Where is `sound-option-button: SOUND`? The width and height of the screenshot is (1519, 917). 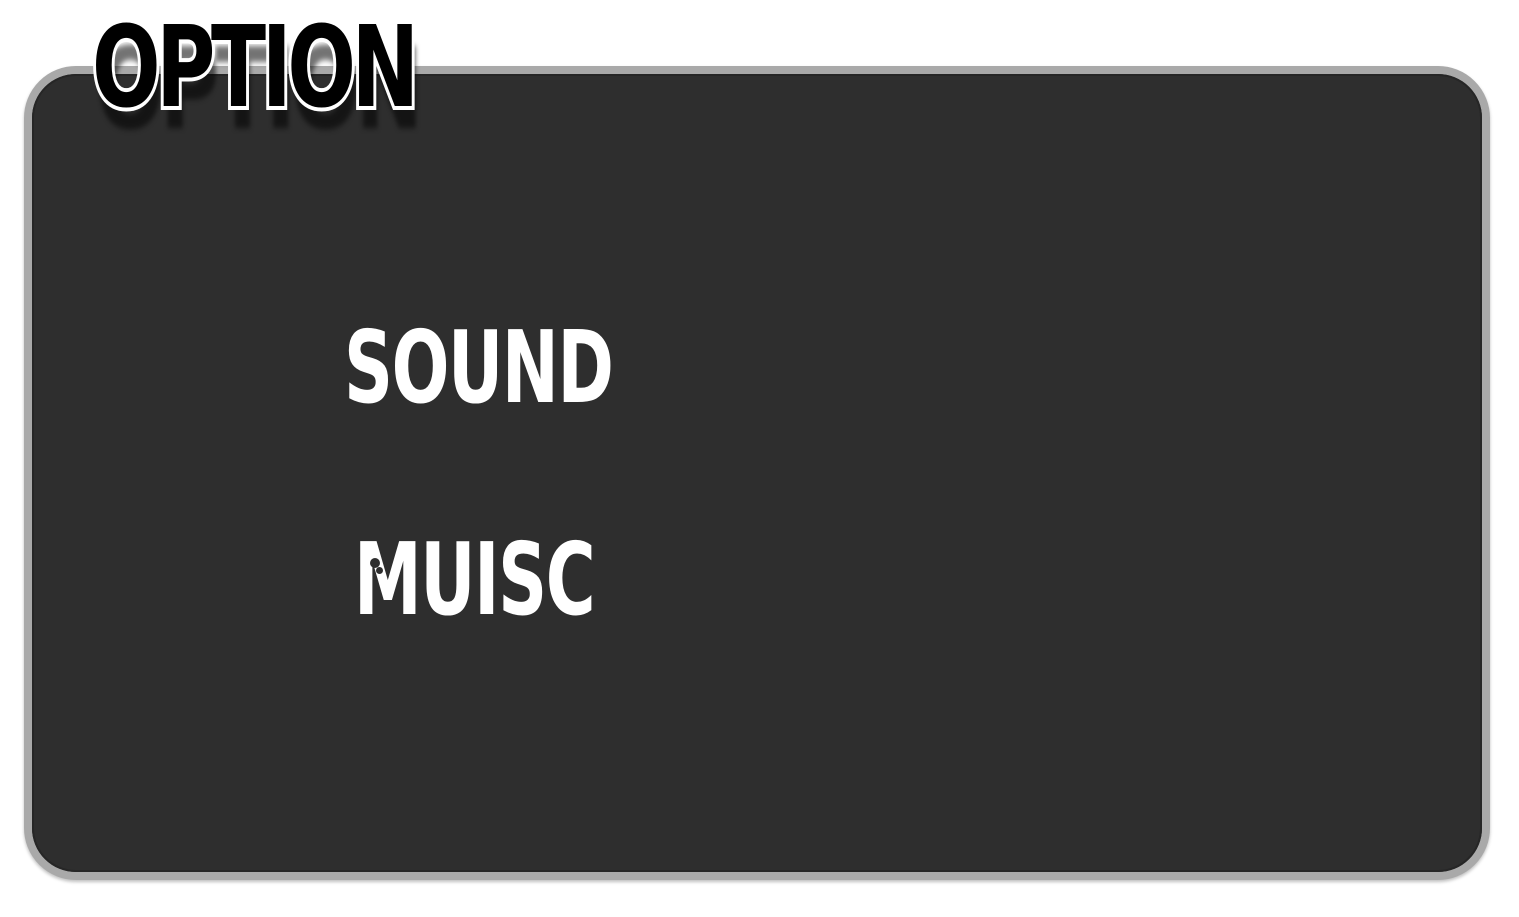
sound-option-button: SOUND is located at coordinates (479, 368).